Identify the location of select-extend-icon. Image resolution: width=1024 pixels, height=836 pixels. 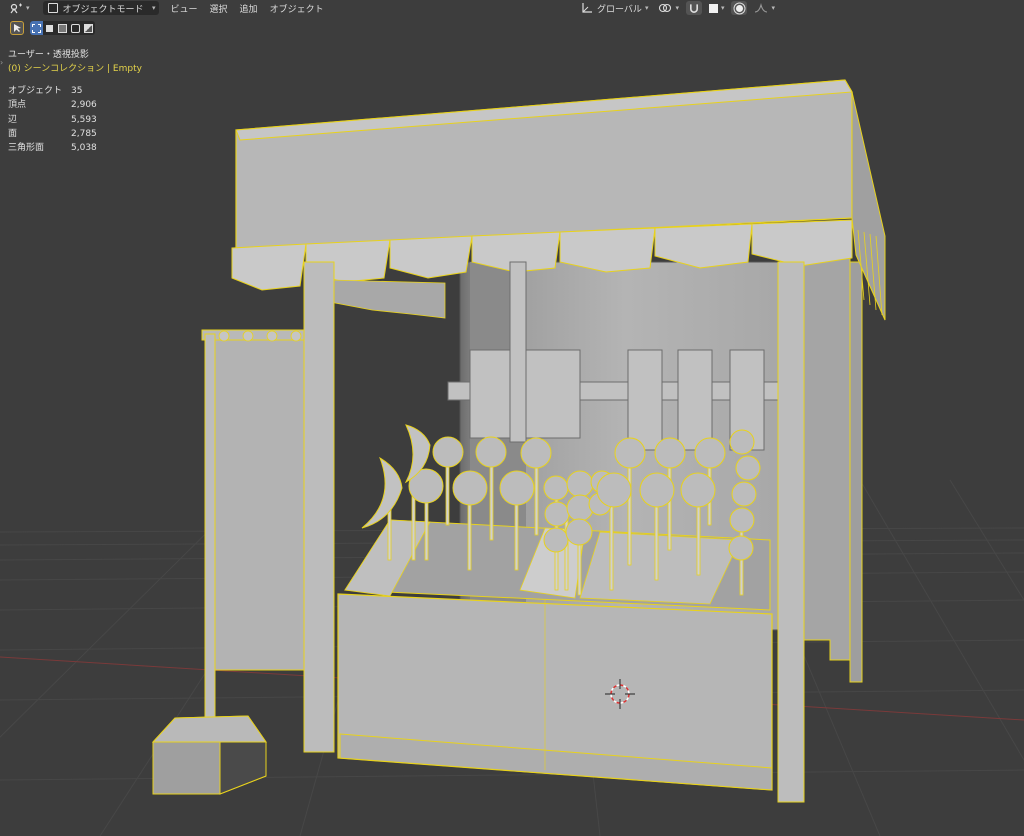
(49, 28).